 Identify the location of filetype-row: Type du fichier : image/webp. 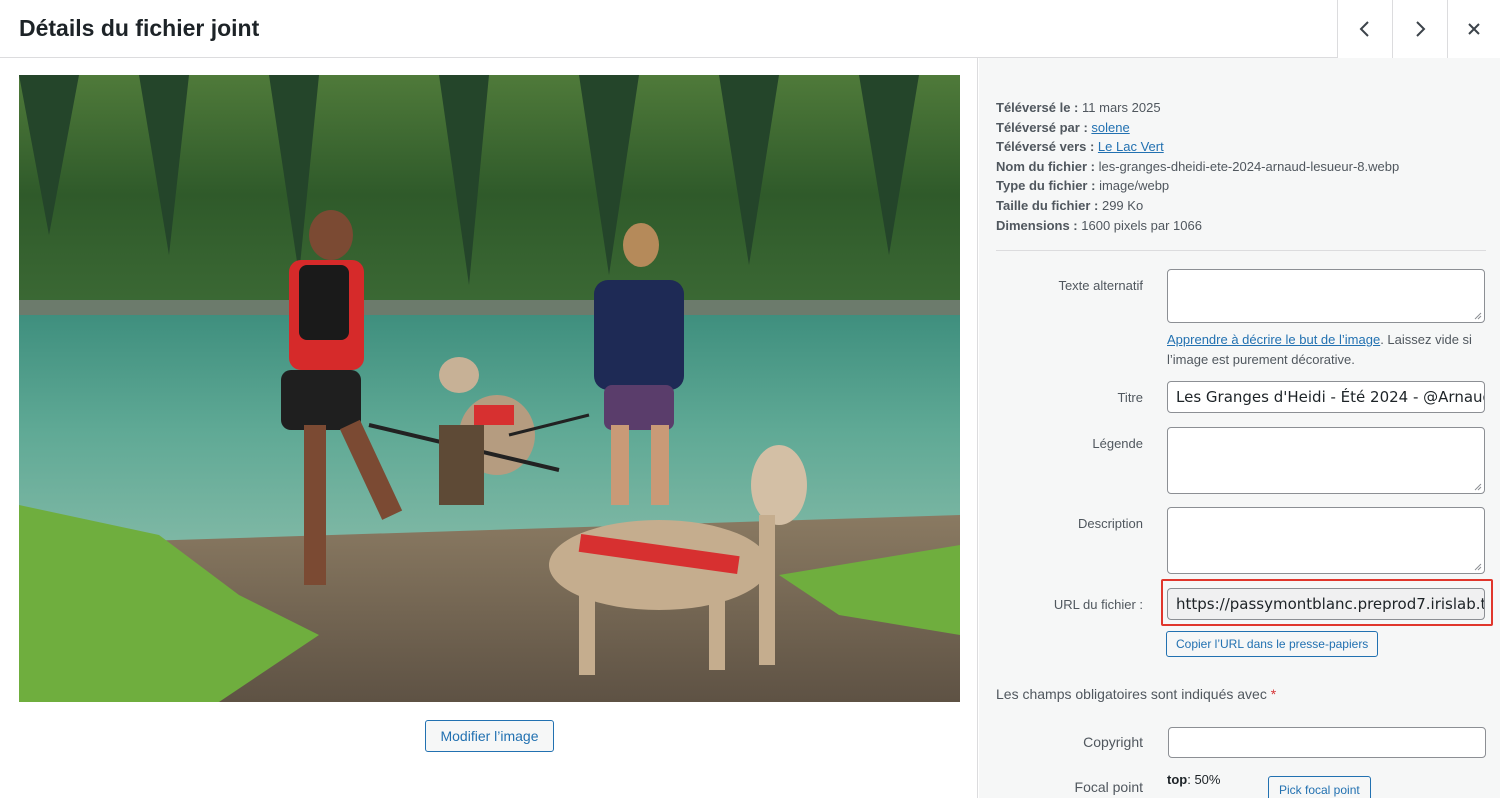
(1083, 186).